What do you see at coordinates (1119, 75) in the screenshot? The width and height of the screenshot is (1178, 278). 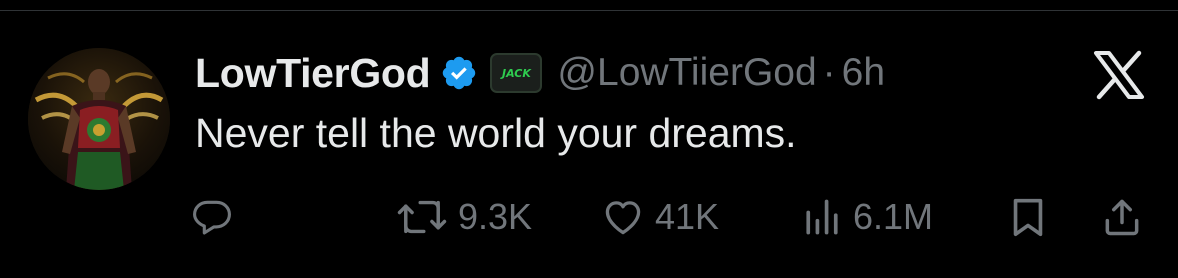 I see `x-logo-icon` at bounding box center [1119, 75].